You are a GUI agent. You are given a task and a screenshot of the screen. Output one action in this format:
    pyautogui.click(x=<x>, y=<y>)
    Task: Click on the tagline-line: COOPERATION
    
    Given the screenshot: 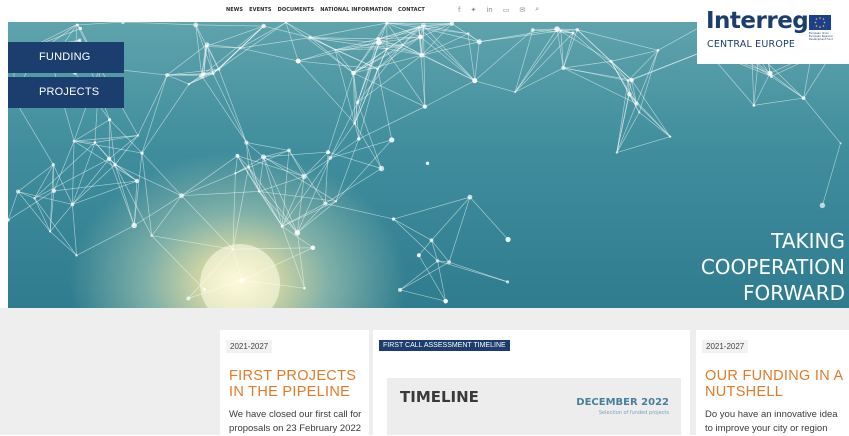 What is the action you would take?
    pyautogui.click(x=773, y=267)
    